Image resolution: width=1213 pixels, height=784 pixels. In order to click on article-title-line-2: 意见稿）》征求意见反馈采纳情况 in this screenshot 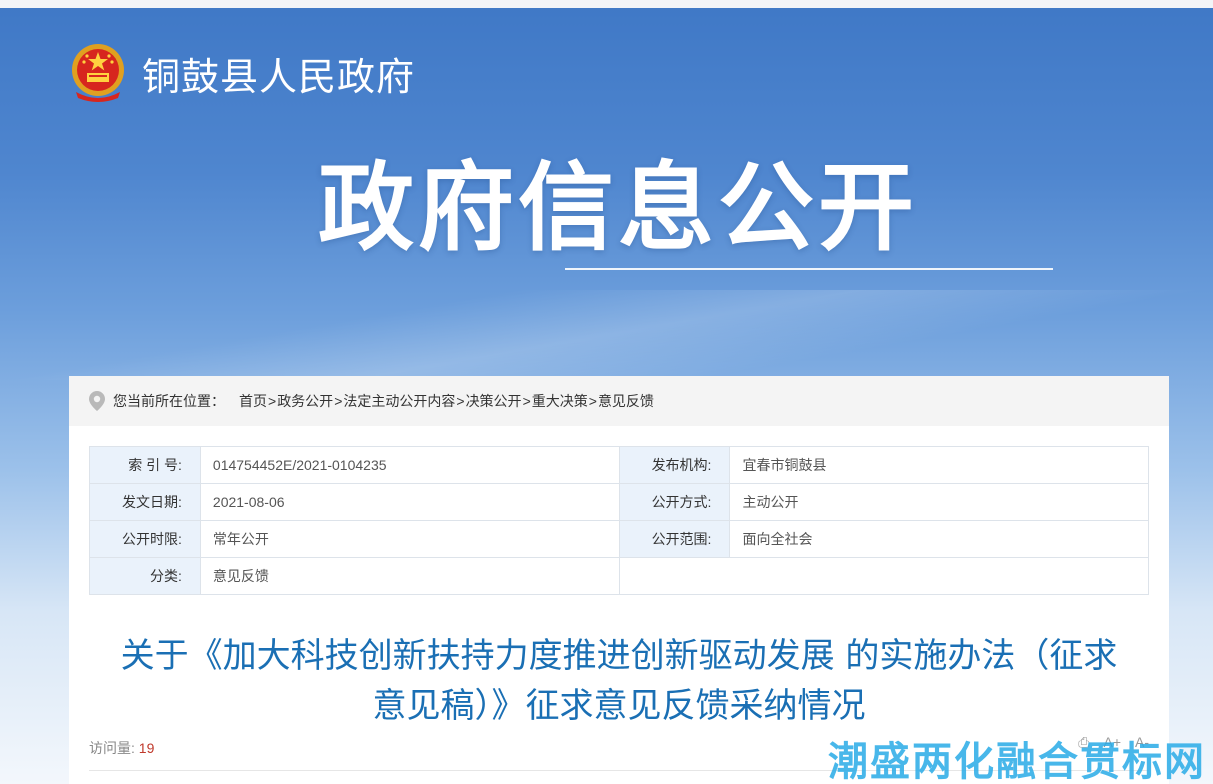, I will do `click(619, 706)`.